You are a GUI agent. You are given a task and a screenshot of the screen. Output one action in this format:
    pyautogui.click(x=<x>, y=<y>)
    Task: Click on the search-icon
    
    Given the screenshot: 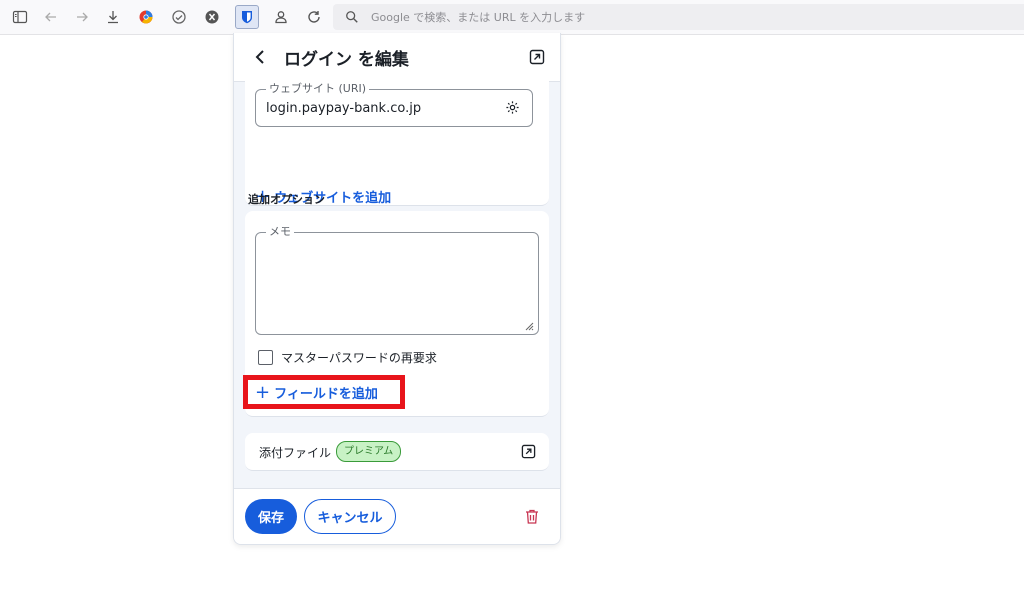 What is the action you would take?
    pyautogui.click(x=352, y=17)
    